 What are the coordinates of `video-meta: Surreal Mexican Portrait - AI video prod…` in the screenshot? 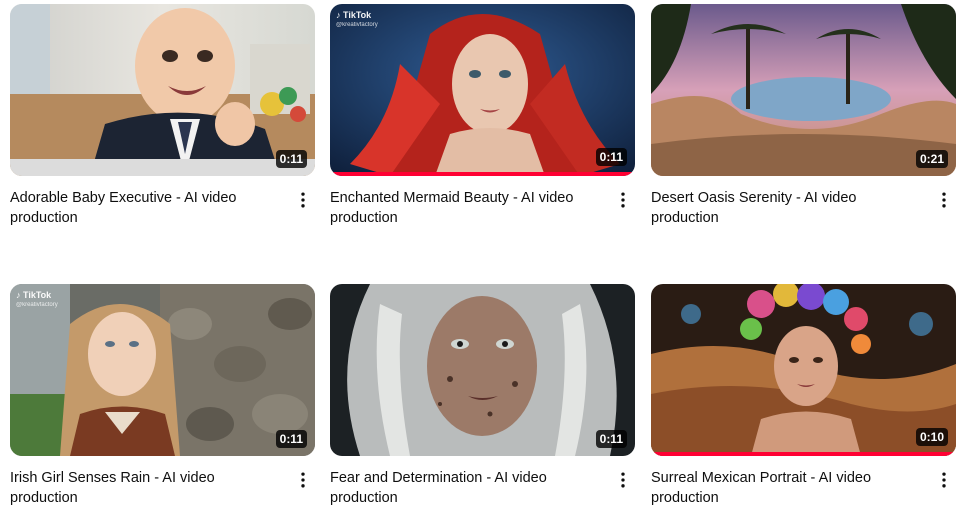 It's located at (803, 488).